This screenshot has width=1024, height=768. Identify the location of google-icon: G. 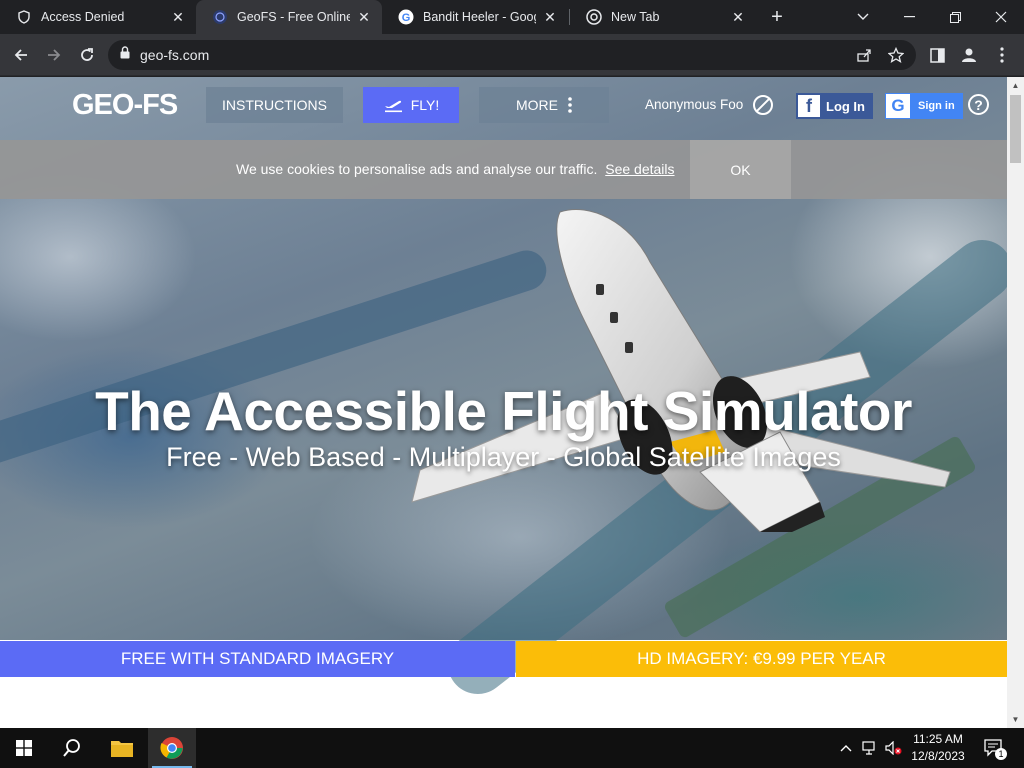
(898, 106).